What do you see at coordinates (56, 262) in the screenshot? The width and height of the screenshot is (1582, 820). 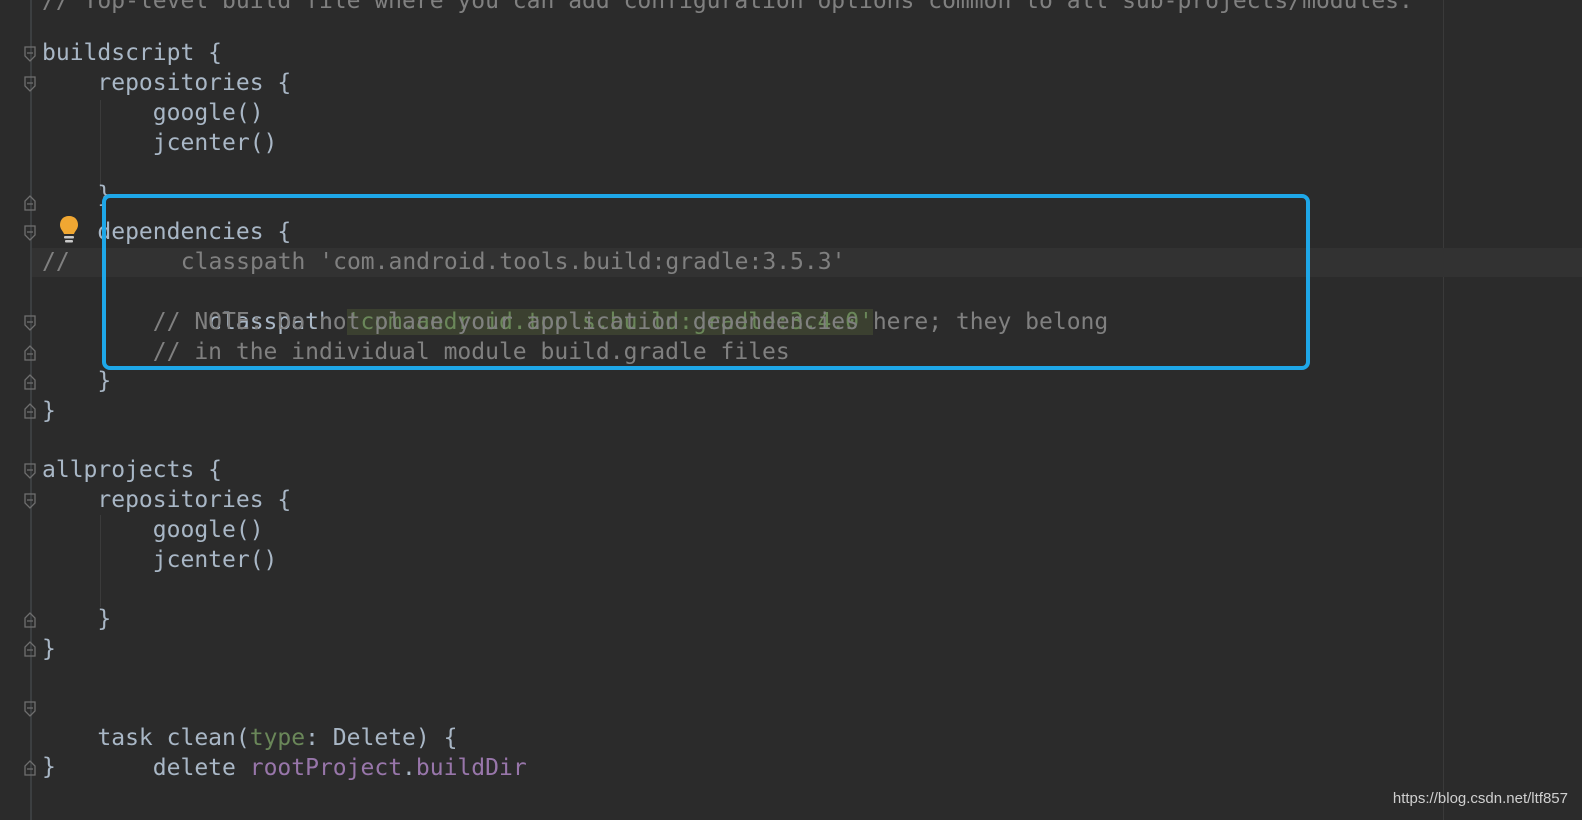 I see `comment-marker: //` at bounding box center [56, 262].